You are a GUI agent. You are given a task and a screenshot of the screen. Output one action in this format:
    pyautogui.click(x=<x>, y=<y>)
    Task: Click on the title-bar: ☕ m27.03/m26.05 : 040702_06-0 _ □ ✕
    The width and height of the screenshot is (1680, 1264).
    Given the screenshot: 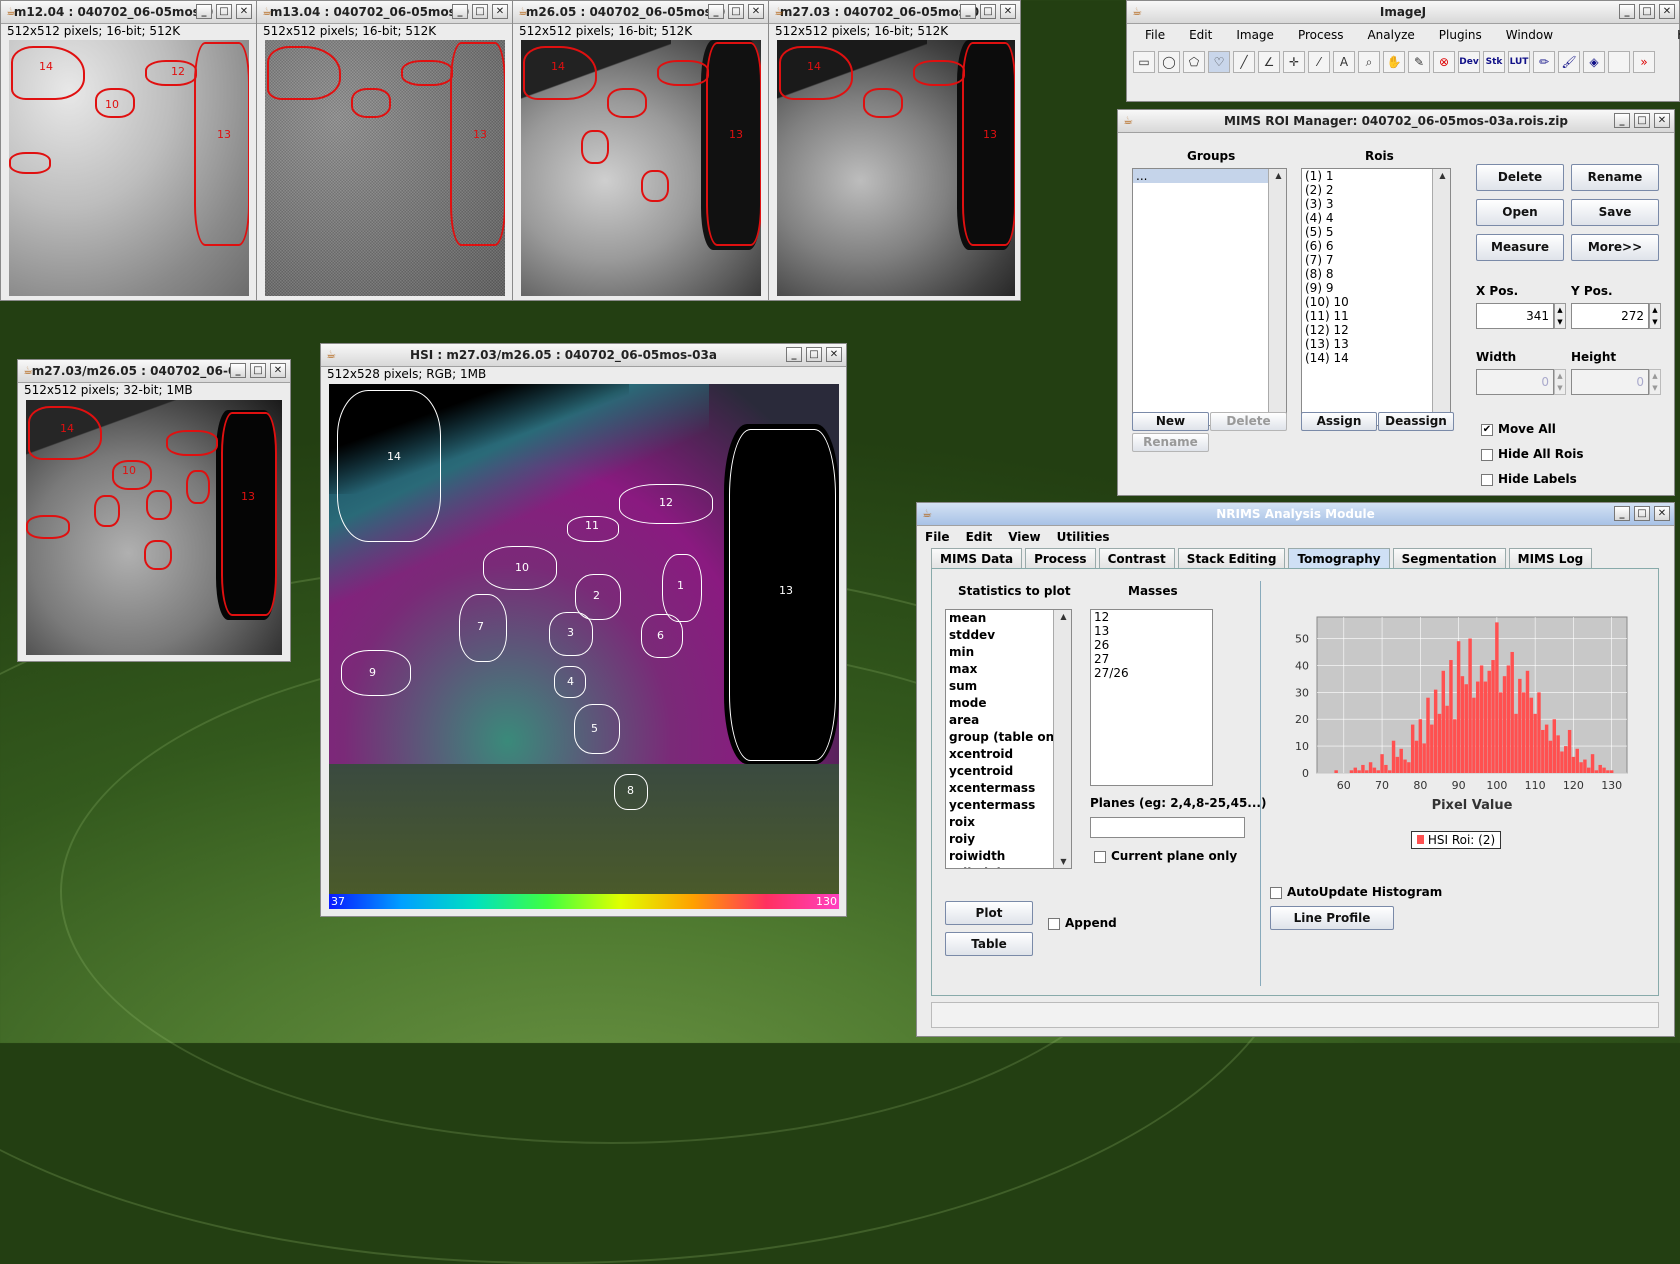 What is the action you would take?
    pyautogui.click(x=154, y=371)
    